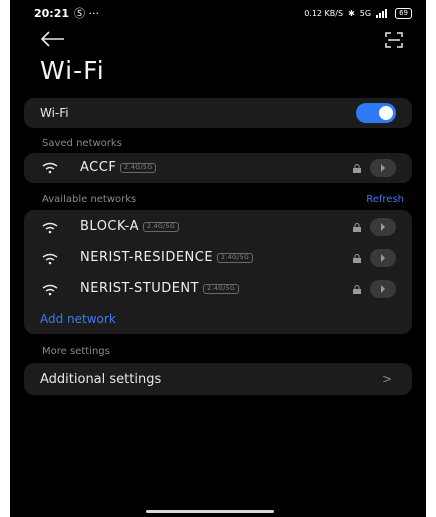 The width and height of the screenshot is (436, 517). I want to click on toggle-knob, so click(386, 113).